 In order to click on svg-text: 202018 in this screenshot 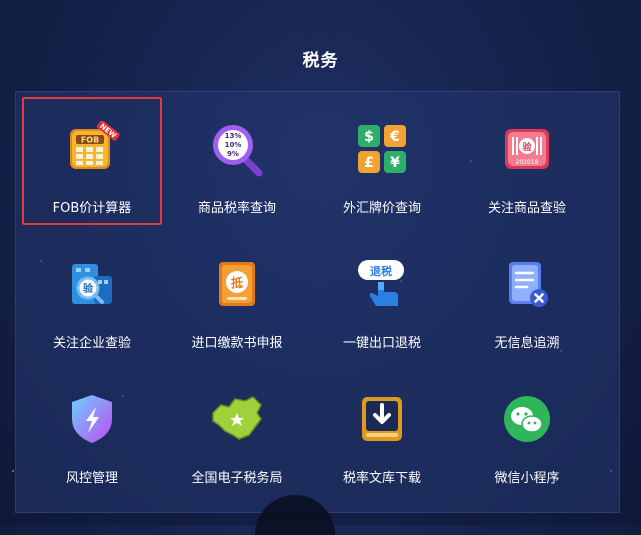, I will do `click(527, 162)`.